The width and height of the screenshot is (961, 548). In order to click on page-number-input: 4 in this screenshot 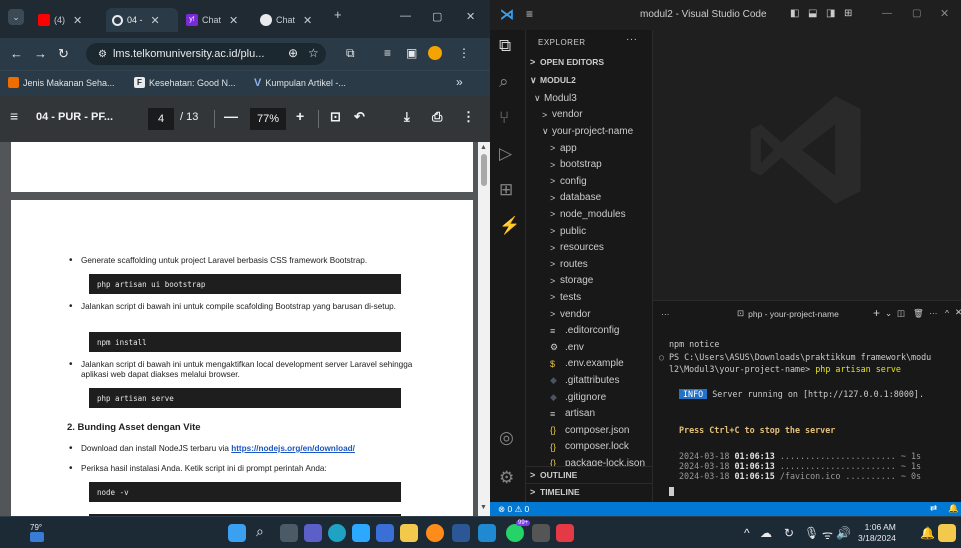, I will do `click(161, 119)`.